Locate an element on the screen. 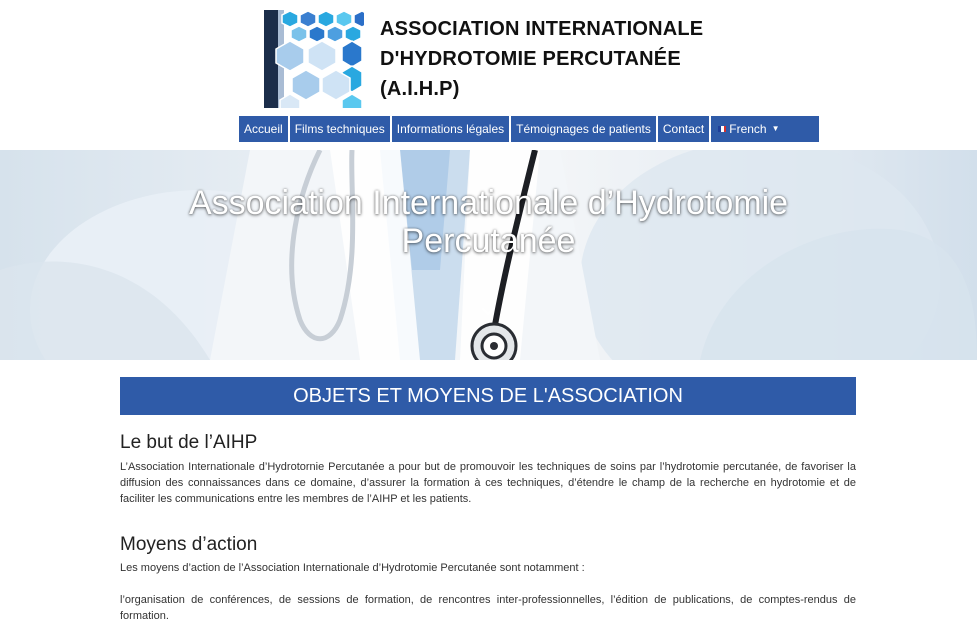  nav-temoignages-patients: Témoignages de patients is located at coordinates (583, 129).